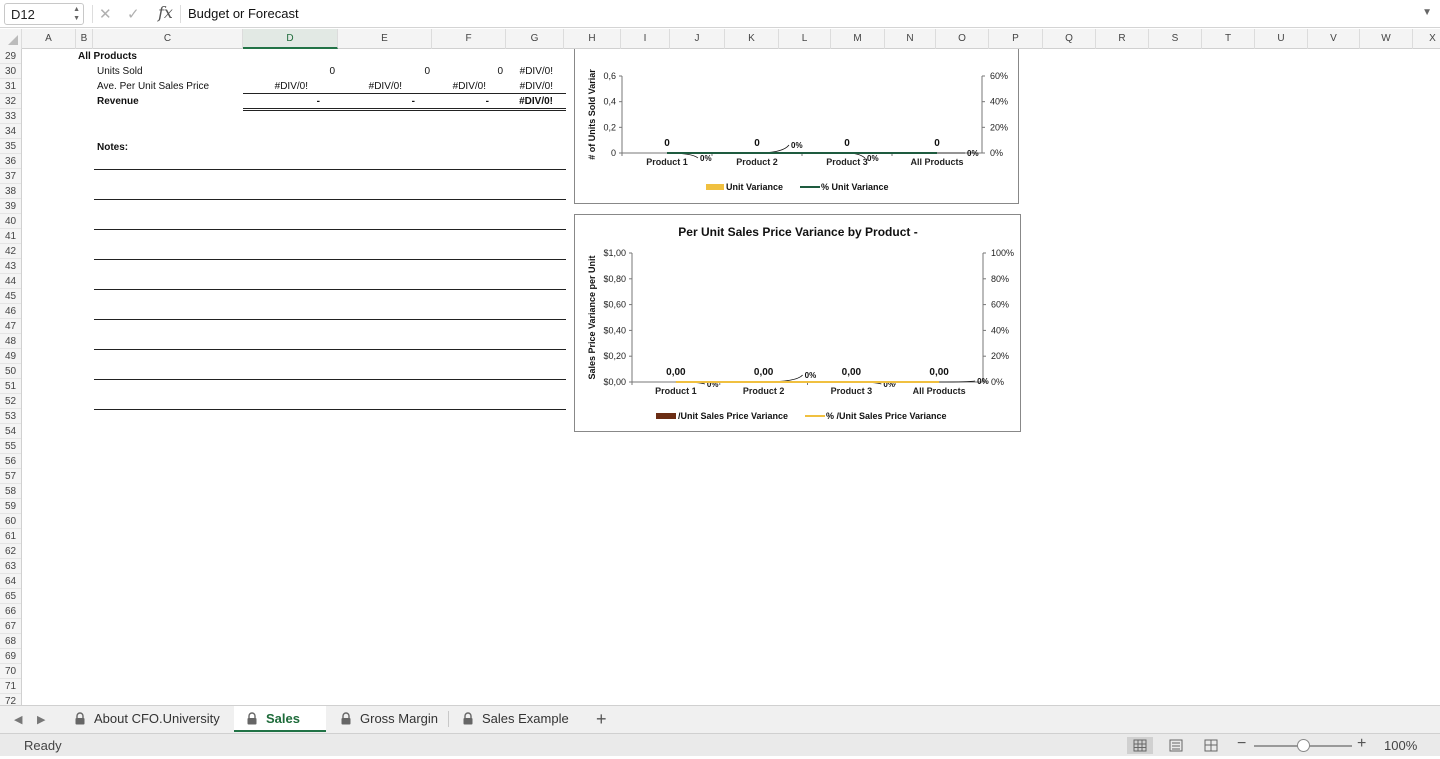 This screenshot has height=759, width=1440. Describe the element at coordinates (529, 101) in the screenshot. I see `revenue-g: #DIV/0!` at that location.